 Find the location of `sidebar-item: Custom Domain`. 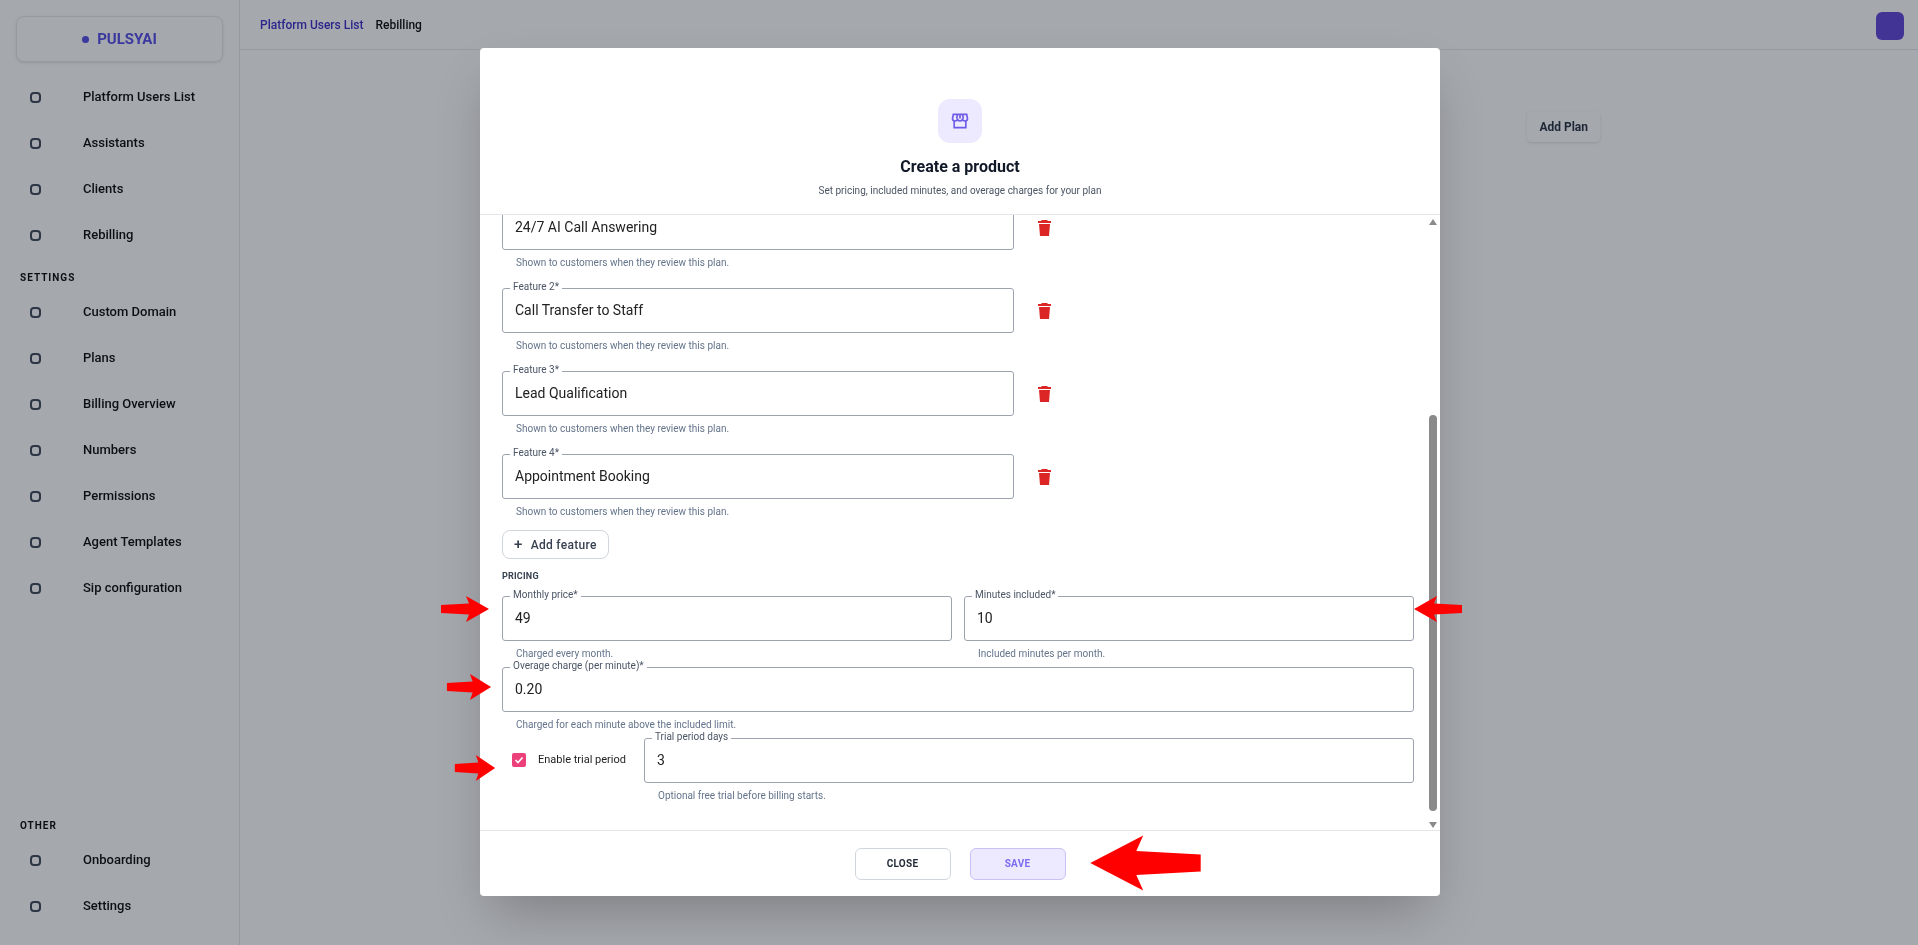

sidebar-item: Custom Domain is located at coordinates (119, 312).